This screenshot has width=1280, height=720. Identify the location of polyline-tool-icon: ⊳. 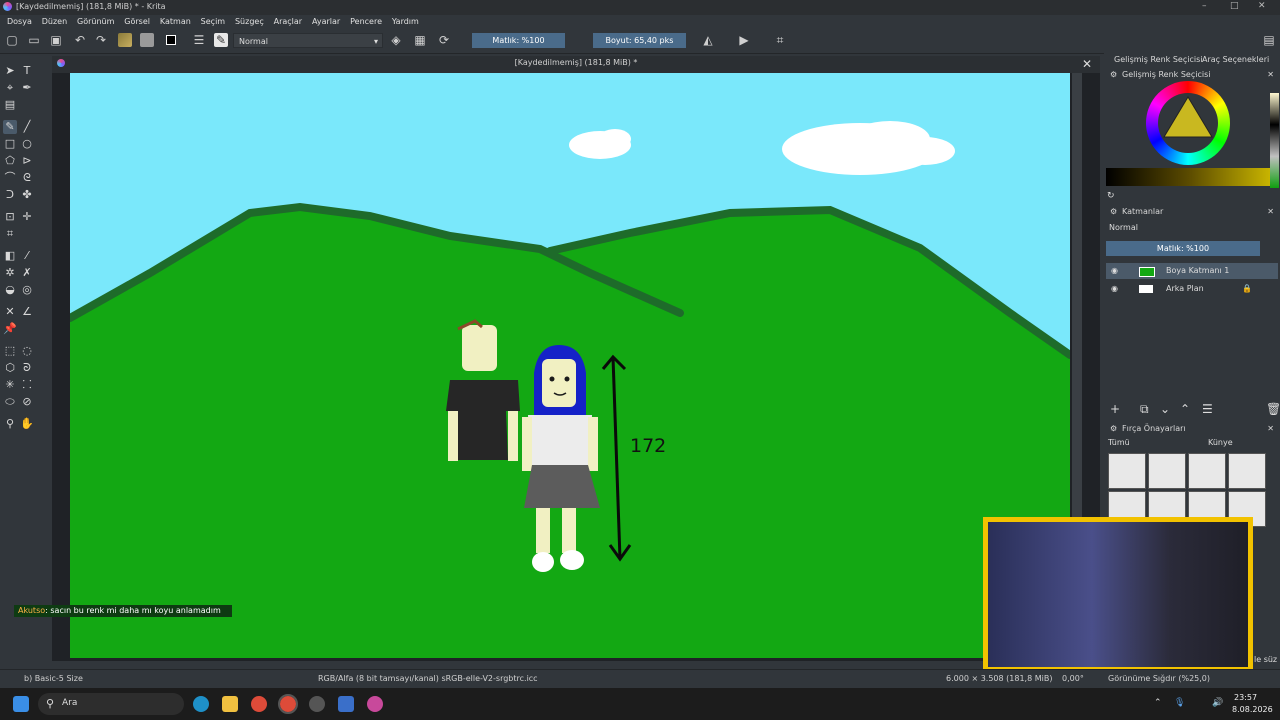
(27, 161).